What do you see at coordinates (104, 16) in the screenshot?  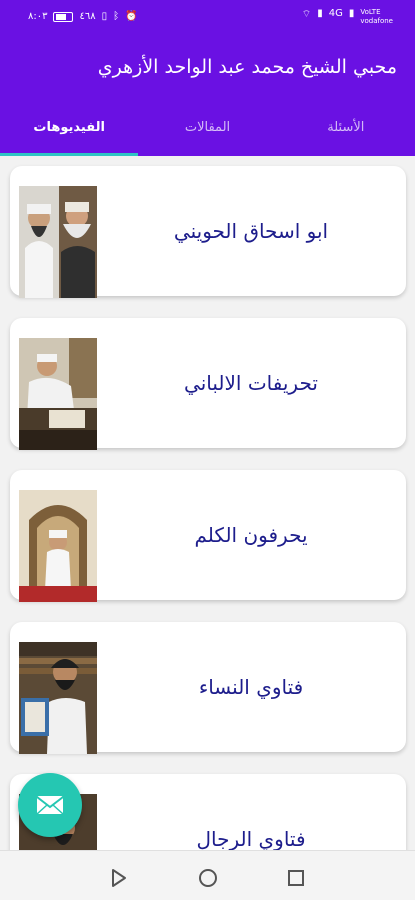 I see `vibrate-icon: ▯` at bounding box center [104, 16].